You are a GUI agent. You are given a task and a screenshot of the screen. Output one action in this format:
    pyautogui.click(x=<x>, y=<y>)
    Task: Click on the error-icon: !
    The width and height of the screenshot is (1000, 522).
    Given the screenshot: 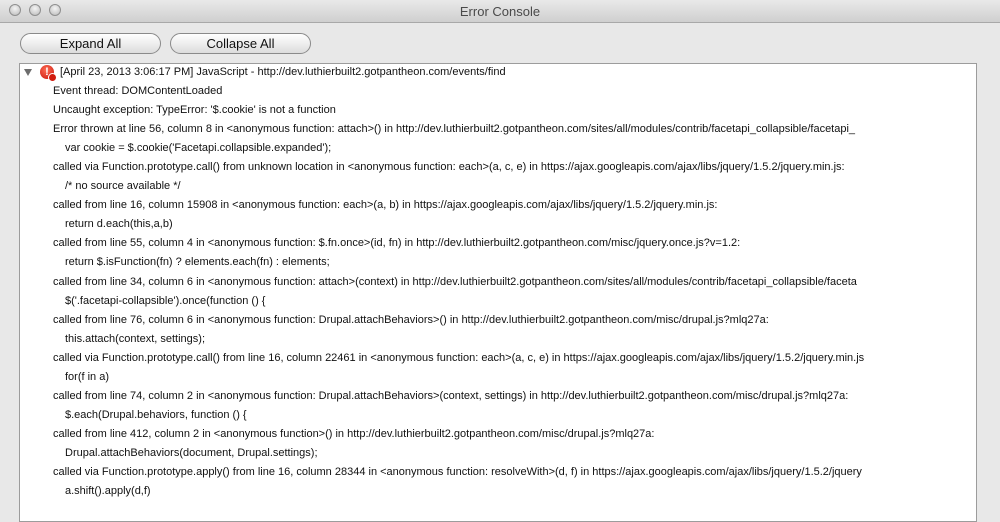 What is the action you would take?
    pyautogui.click(x=48, y=73)
    